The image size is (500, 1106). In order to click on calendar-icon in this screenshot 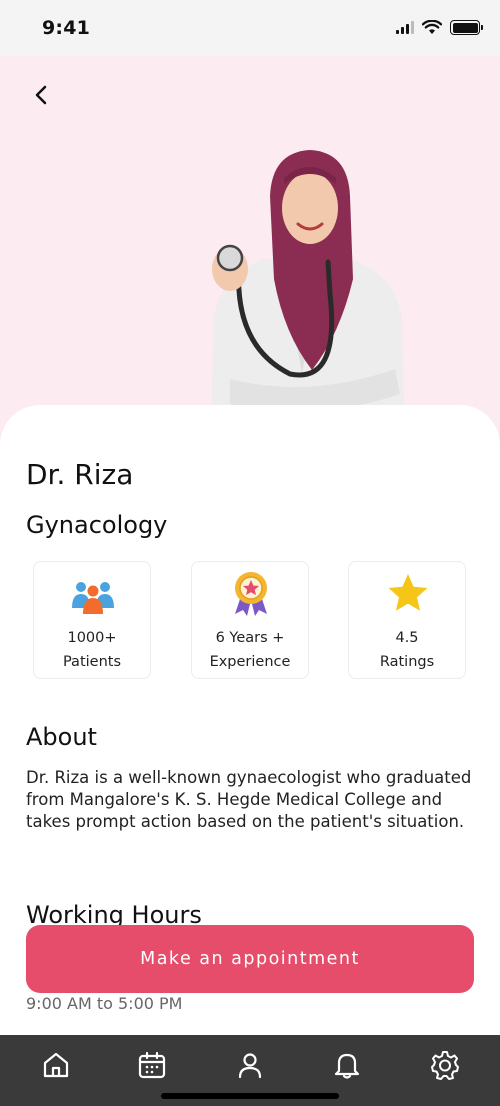, I will do `click(152, 1065)`.